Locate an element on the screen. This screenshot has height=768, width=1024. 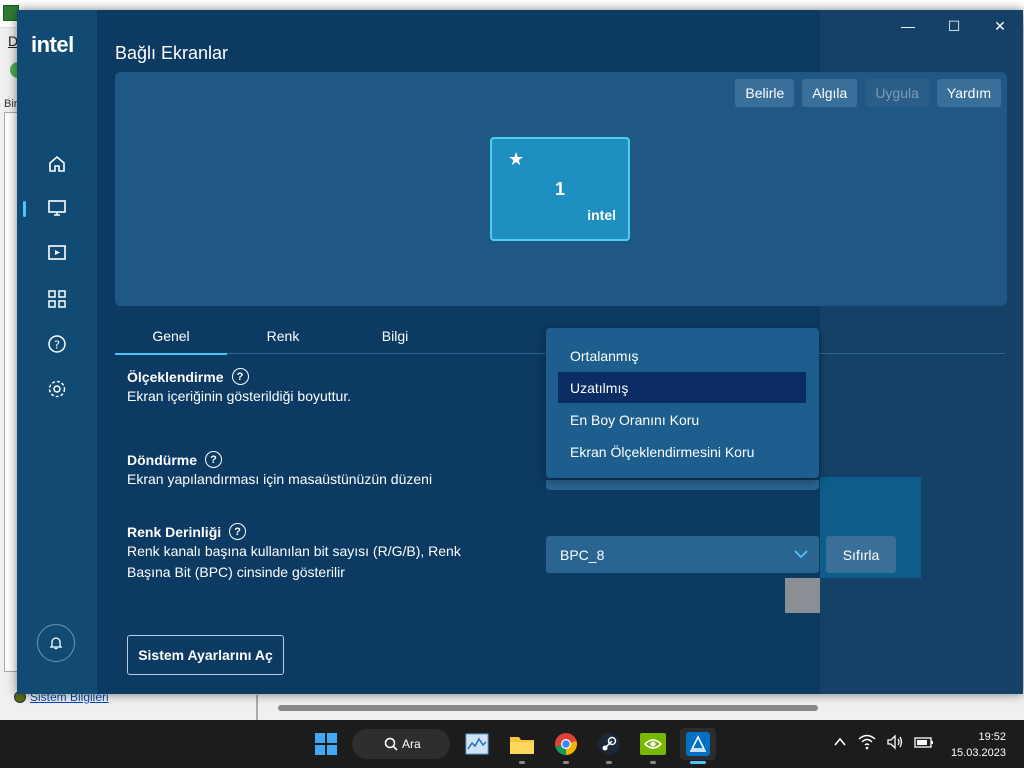
wifi-icon is located at coordinates (867, 742).